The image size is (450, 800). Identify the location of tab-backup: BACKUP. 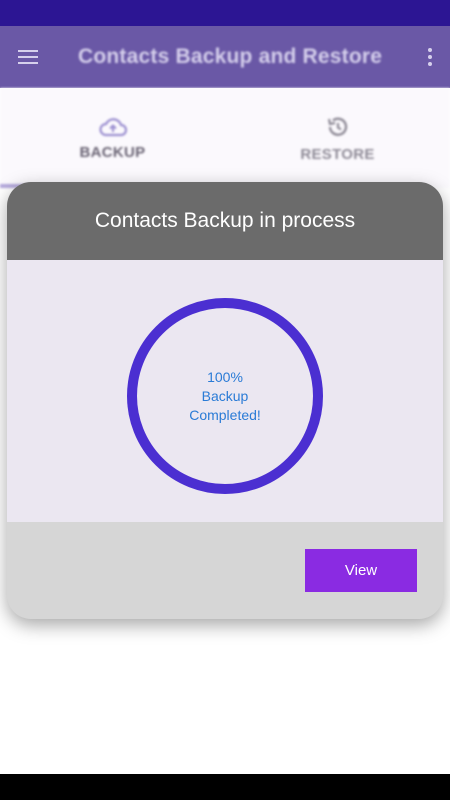
(112, 138).